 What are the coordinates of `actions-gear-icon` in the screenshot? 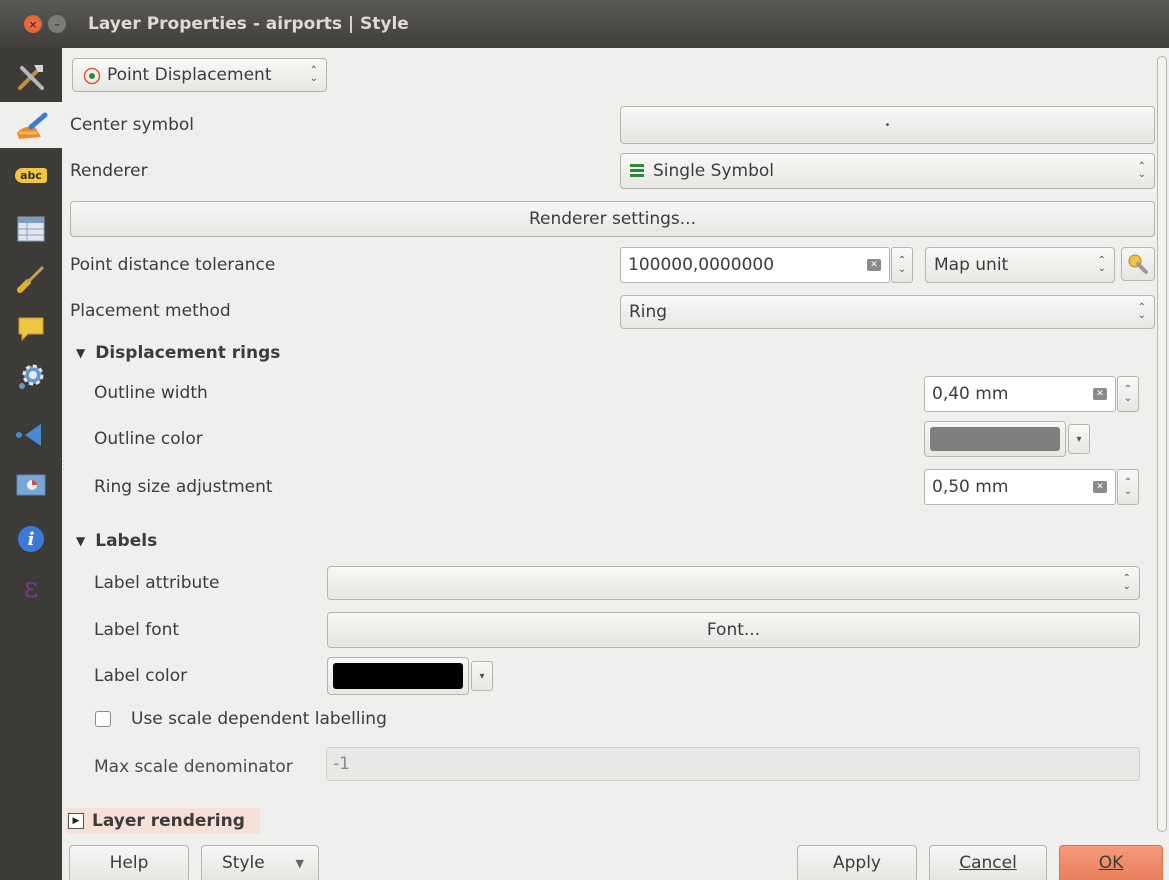 It's located at (31, 376).